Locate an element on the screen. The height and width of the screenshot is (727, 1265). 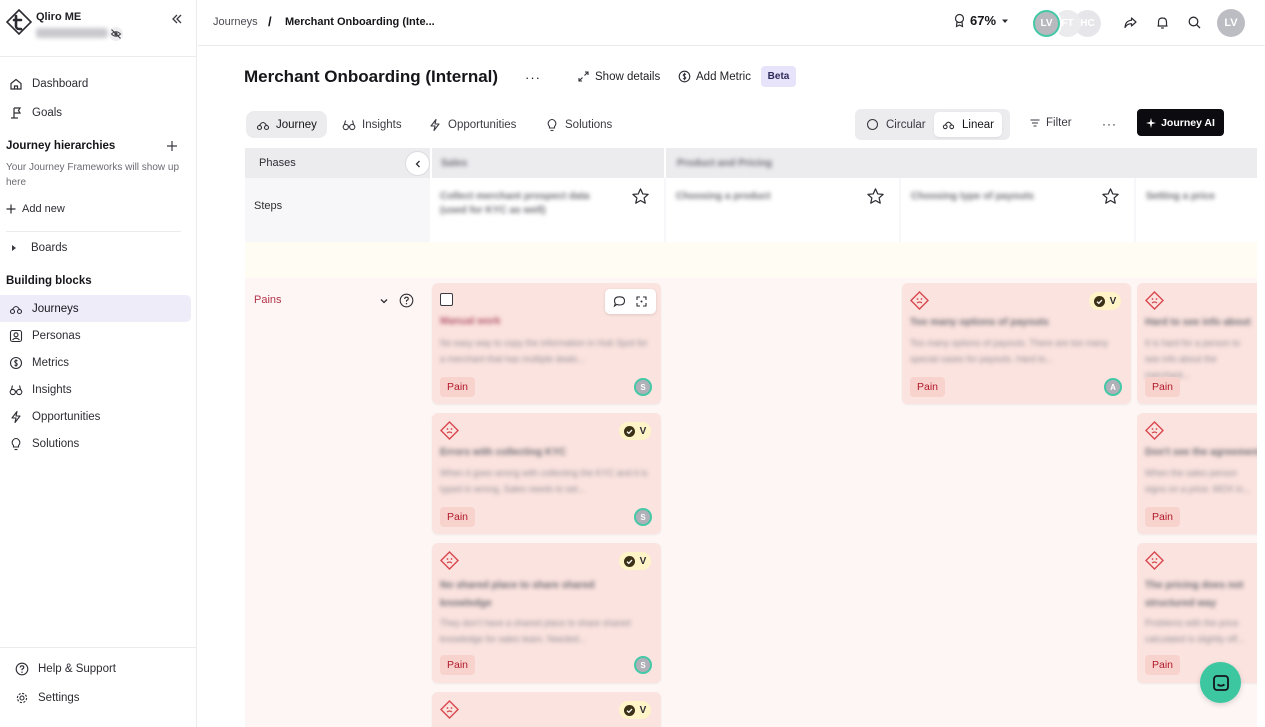
step-name: Choosing a product is located at coordinates (723, 196).